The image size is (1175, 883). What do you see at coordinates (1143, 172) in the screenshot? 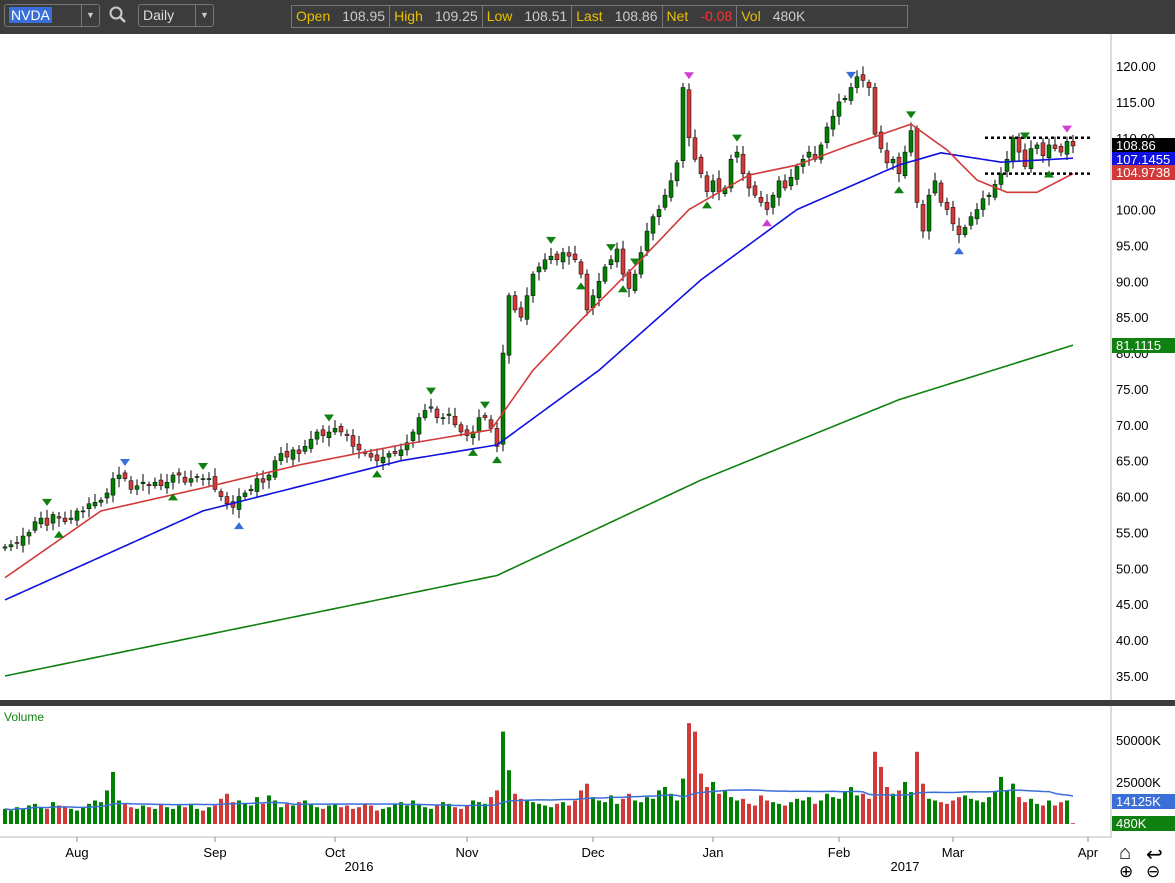
I see `ma-red-tag: 104.9738` at bounding box center [1143, 172].